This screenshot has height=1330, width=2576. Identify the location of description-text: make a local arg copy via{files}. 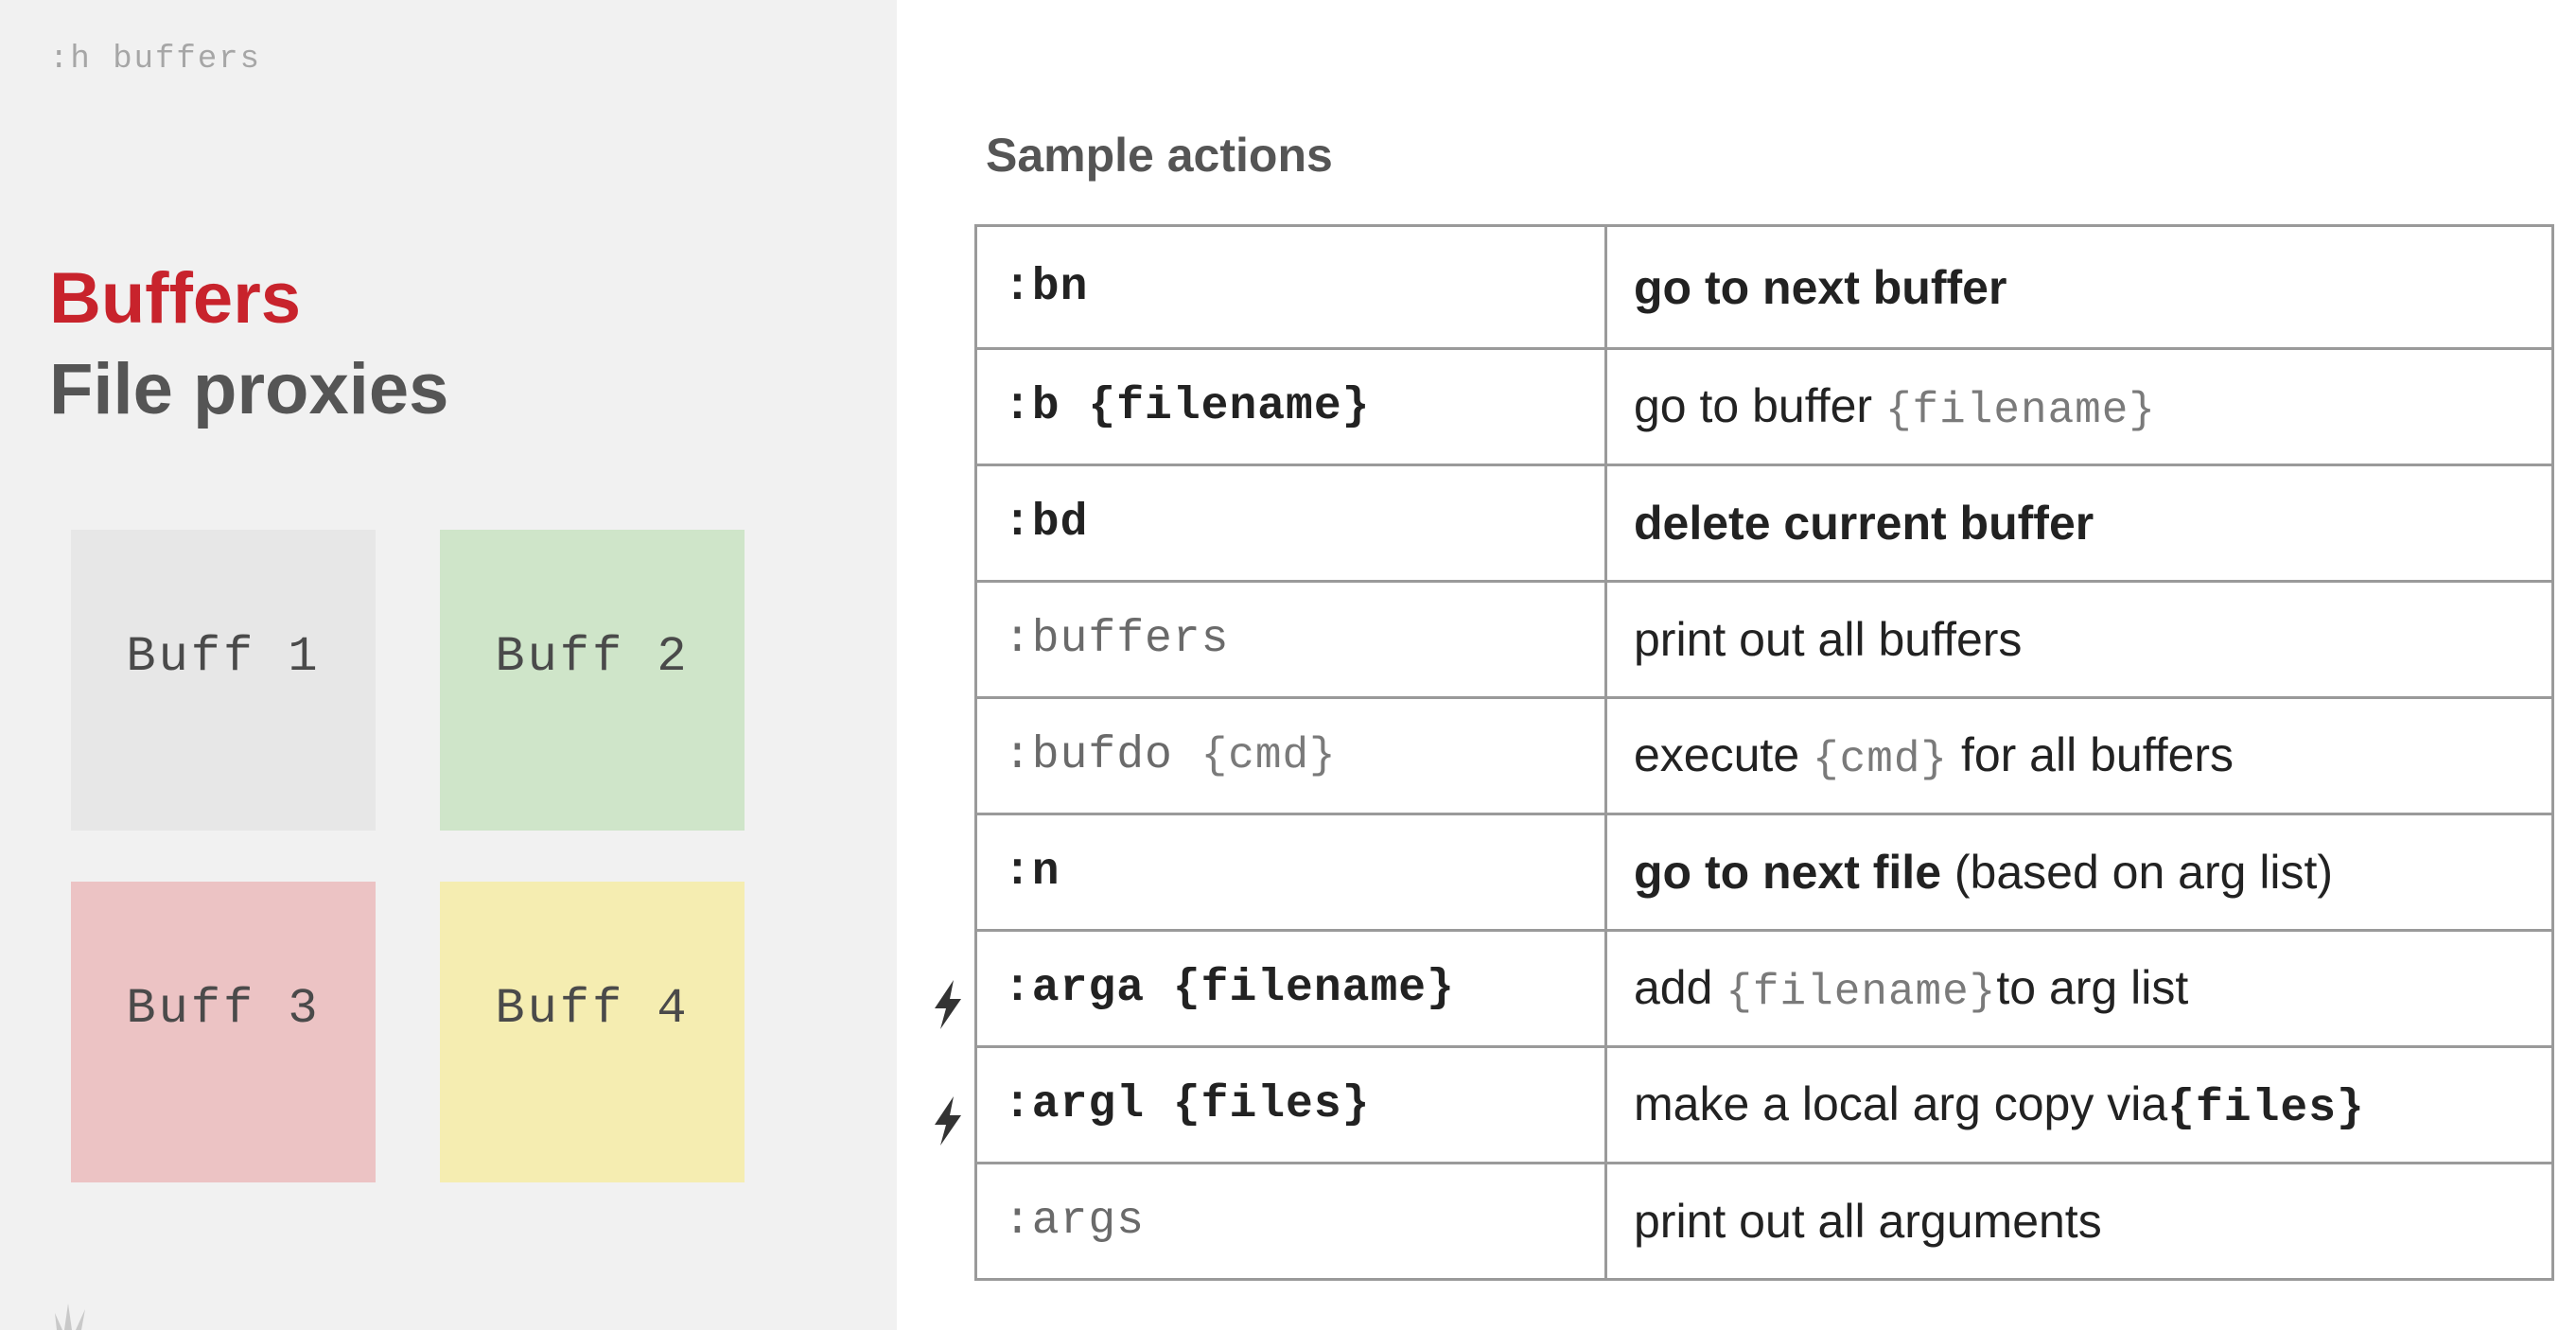
(1999, 1105).